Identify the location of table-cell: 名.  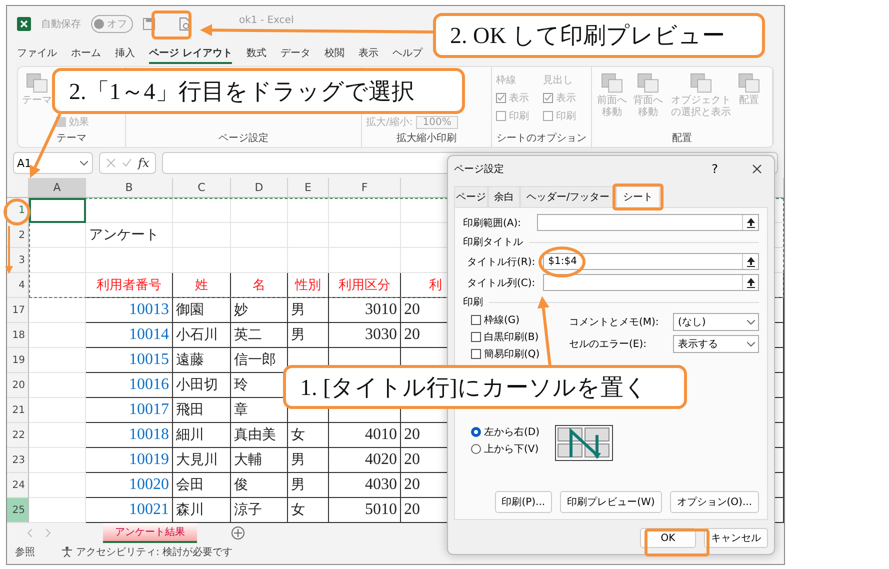
(259, 285).